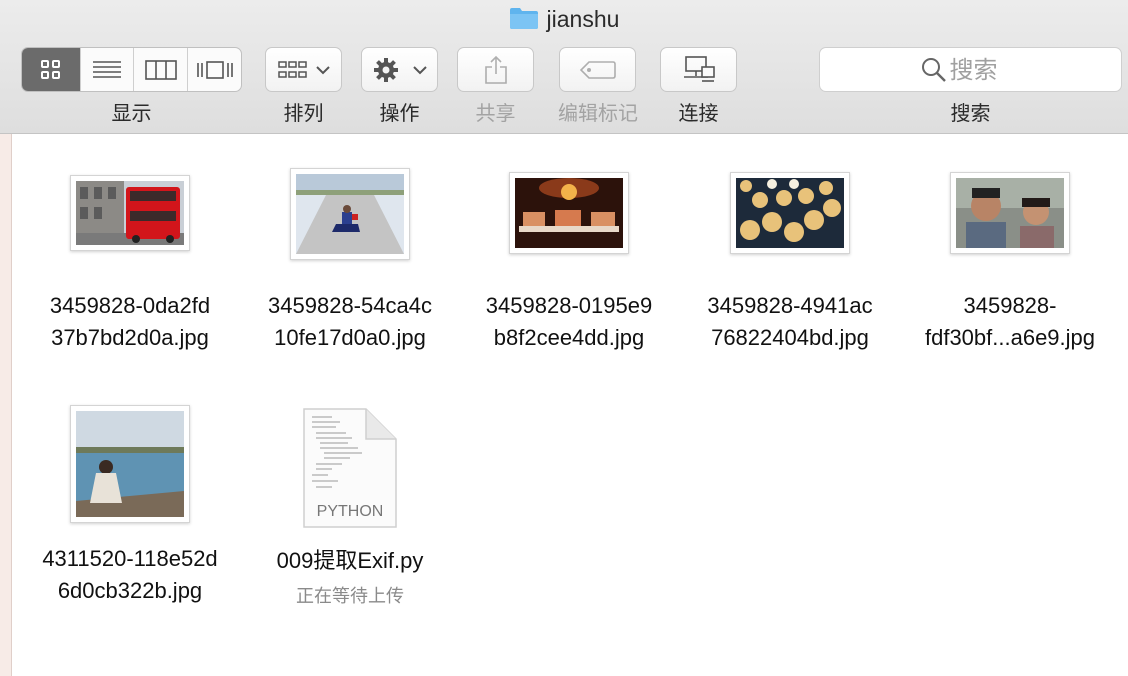 The width and height of the screenshot is (1128, 676). Describe the element at coordinates (583, 19) in the screenshot. I see `window-title-text: jianshu` at that location.